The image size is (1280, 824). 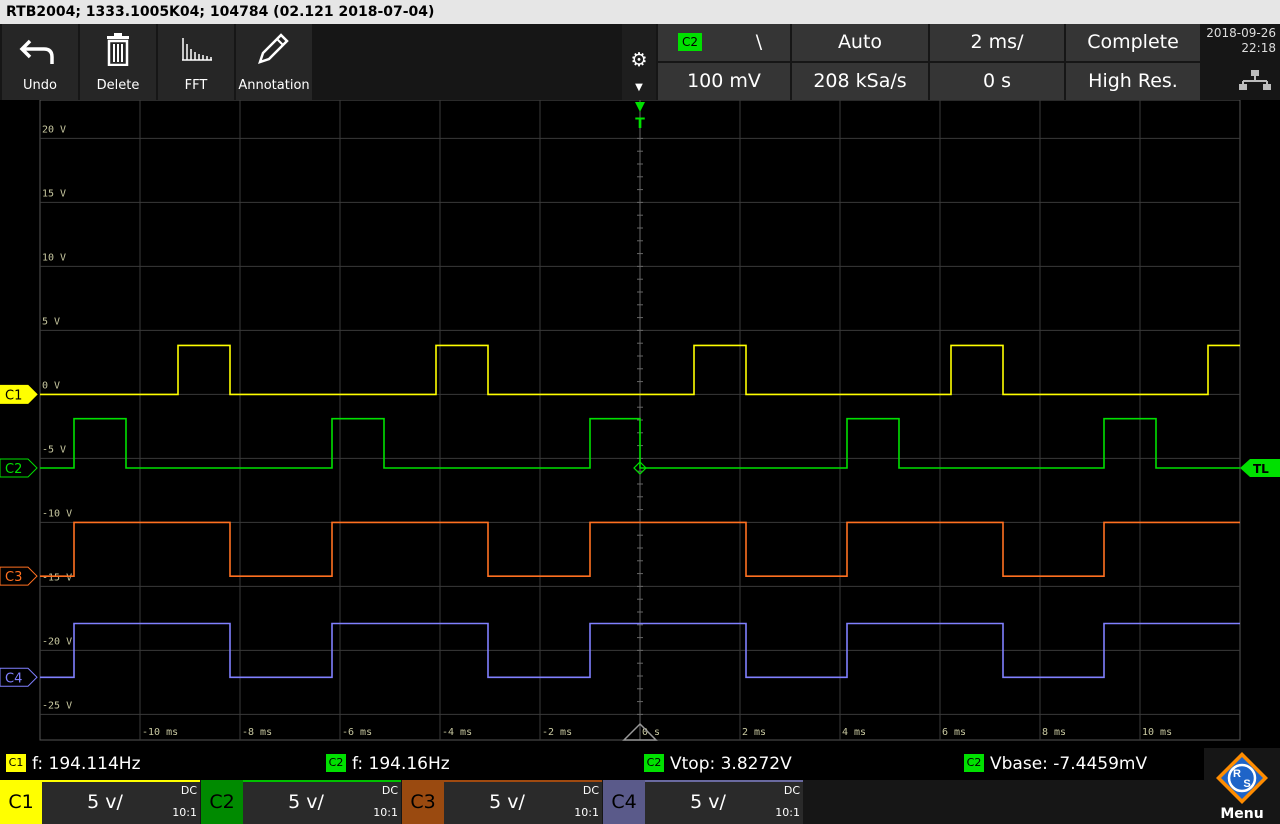 What do you see at coordinates (274, 85) in the screenshot?
I see `annotation-label: Annotation` at bounding box center [274, 85].